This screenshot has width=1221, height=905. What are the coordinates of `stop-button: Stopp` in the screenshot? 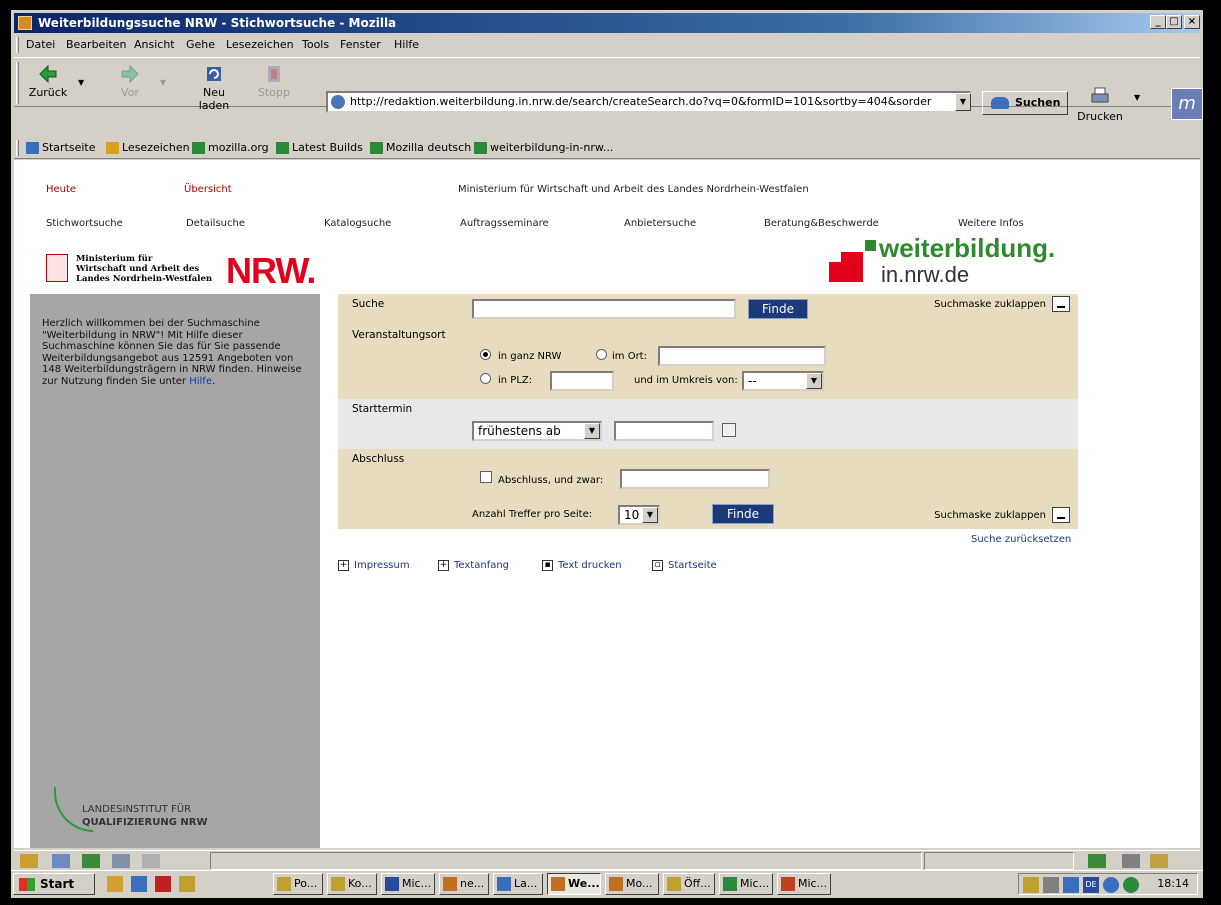 It's located at (274, 83).